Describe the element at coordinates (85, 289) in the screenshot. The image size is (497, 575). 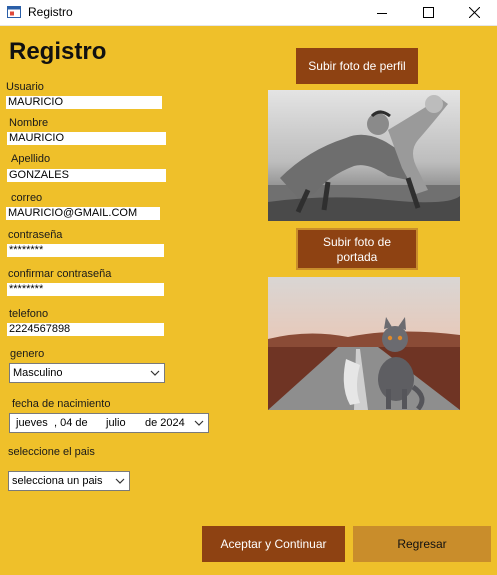
I see `confirmar-field: ********` at that location.